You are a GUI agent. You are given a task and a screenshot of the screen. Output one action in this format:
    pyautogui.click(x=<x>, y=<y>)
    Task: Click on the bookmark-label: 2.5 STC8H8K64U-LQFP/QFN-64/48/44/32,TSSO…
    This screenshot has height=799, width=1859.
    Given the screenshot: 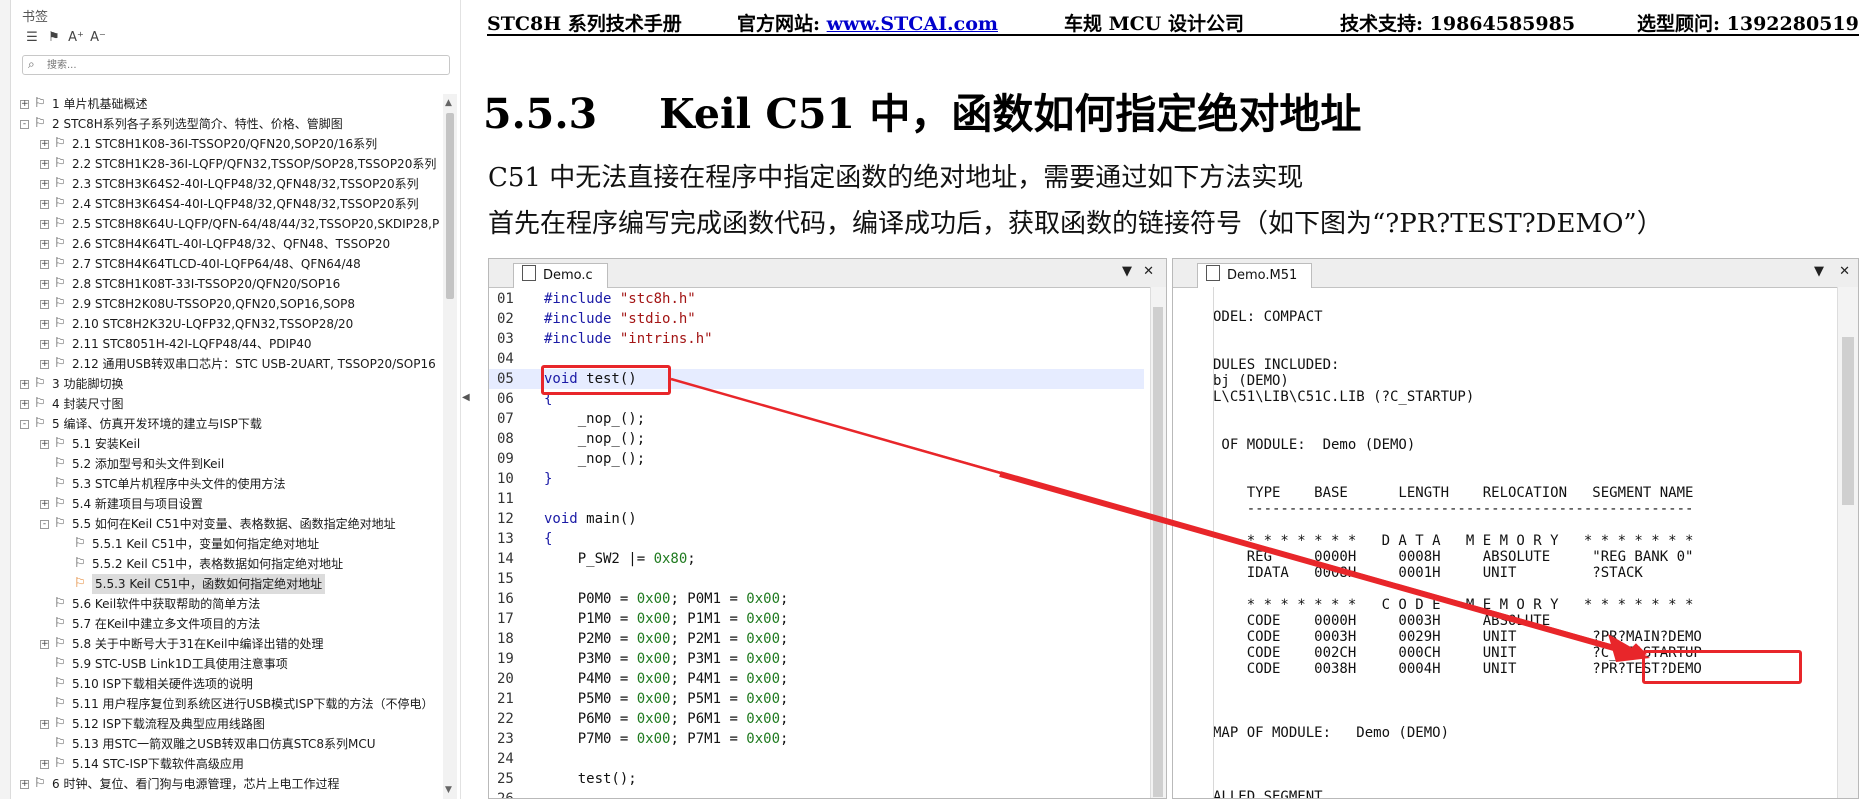 What is the action you would take?
    pyautogui.click(x=256, y=224)
    